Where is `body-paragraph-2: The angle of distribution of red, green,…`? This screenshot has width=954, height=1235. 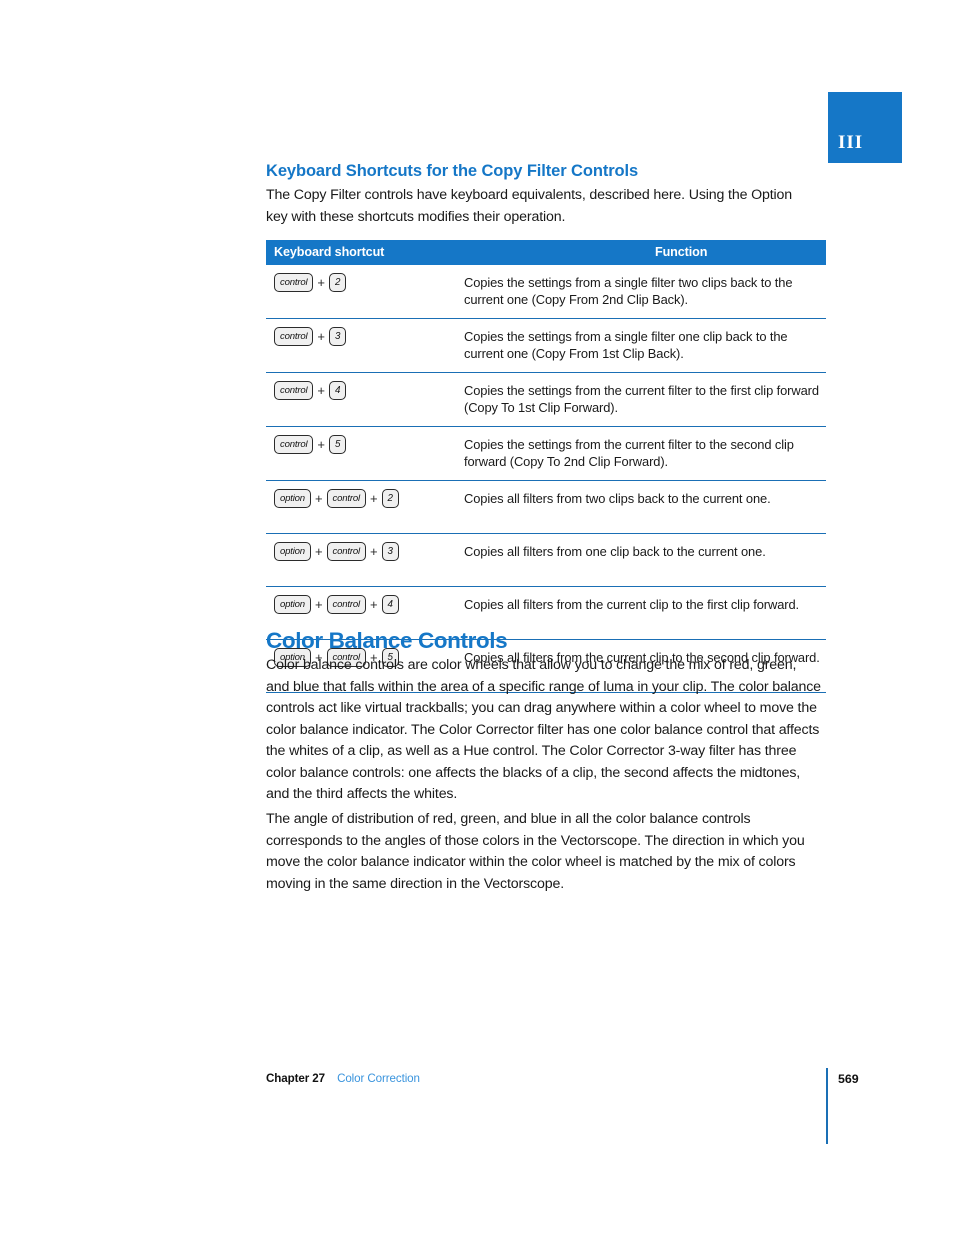 body-paragraph-2: The angle of distribution of red, green,… is located at coordinates (535, 851).